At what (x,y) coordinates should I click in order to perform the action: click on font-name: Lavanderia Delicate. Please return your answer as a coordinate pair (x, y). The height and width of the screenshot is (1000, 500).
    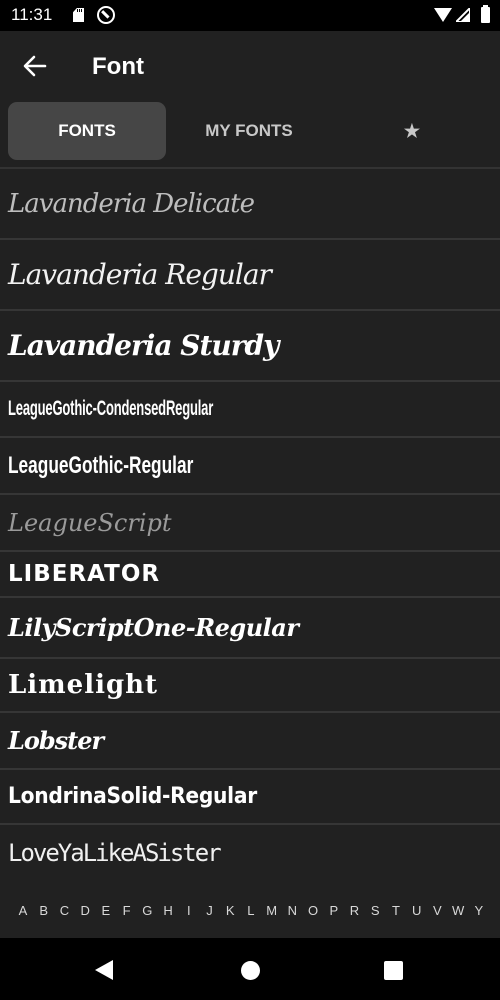
    Looking at the image, I should click on (131, 203).